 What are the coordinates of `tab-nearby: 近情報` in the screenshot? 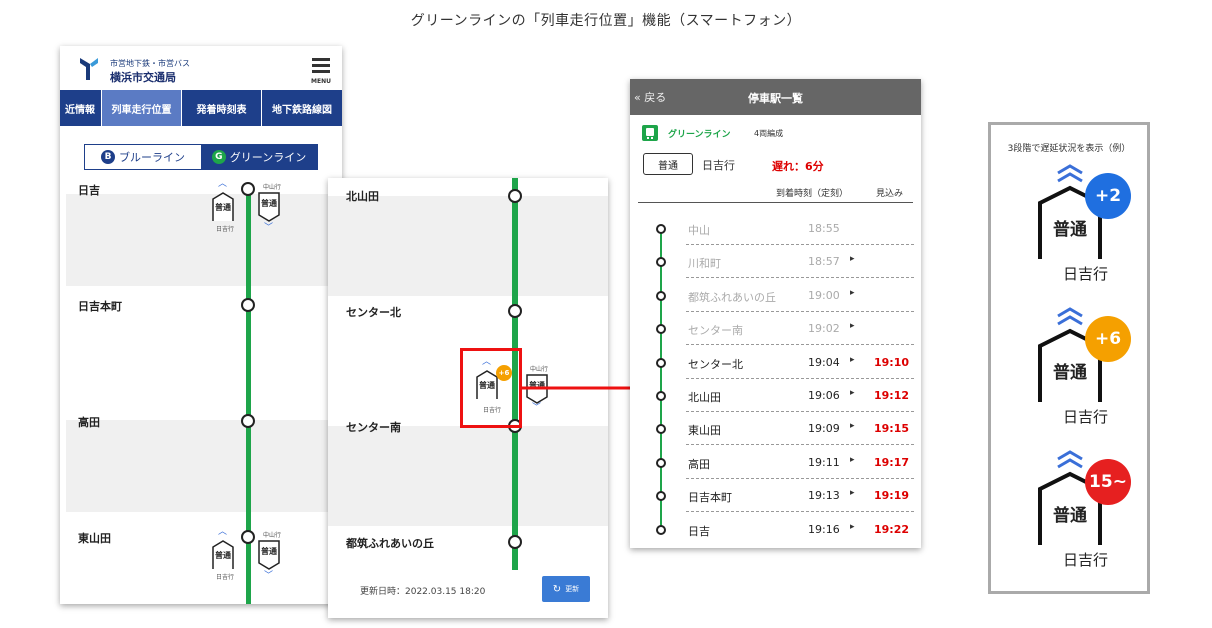 It's located at (81, 108).